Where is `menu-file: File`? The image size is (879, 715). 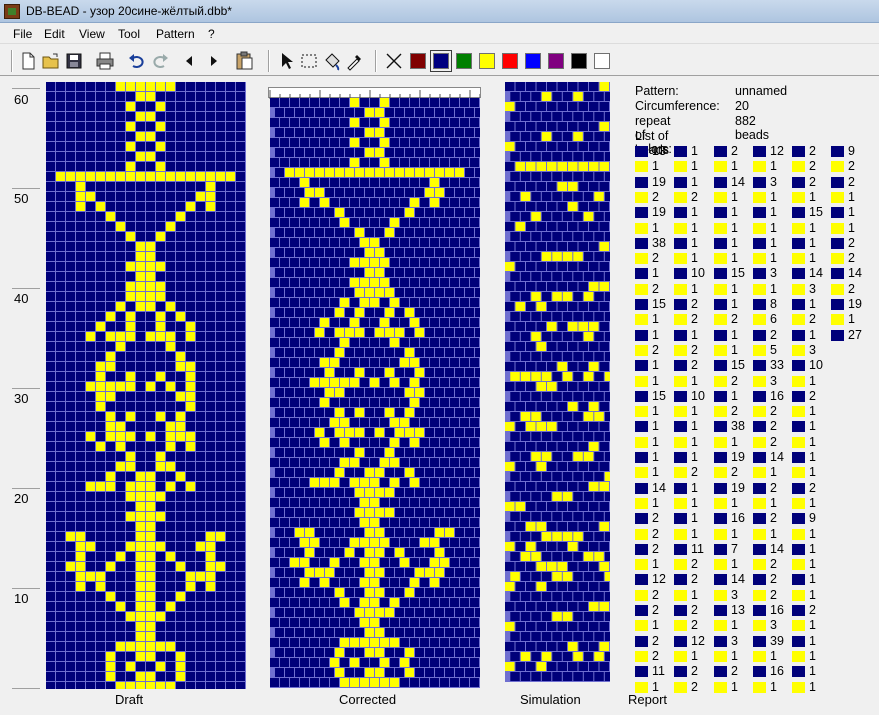
menu-file: File is located at coordinates (22, 34).